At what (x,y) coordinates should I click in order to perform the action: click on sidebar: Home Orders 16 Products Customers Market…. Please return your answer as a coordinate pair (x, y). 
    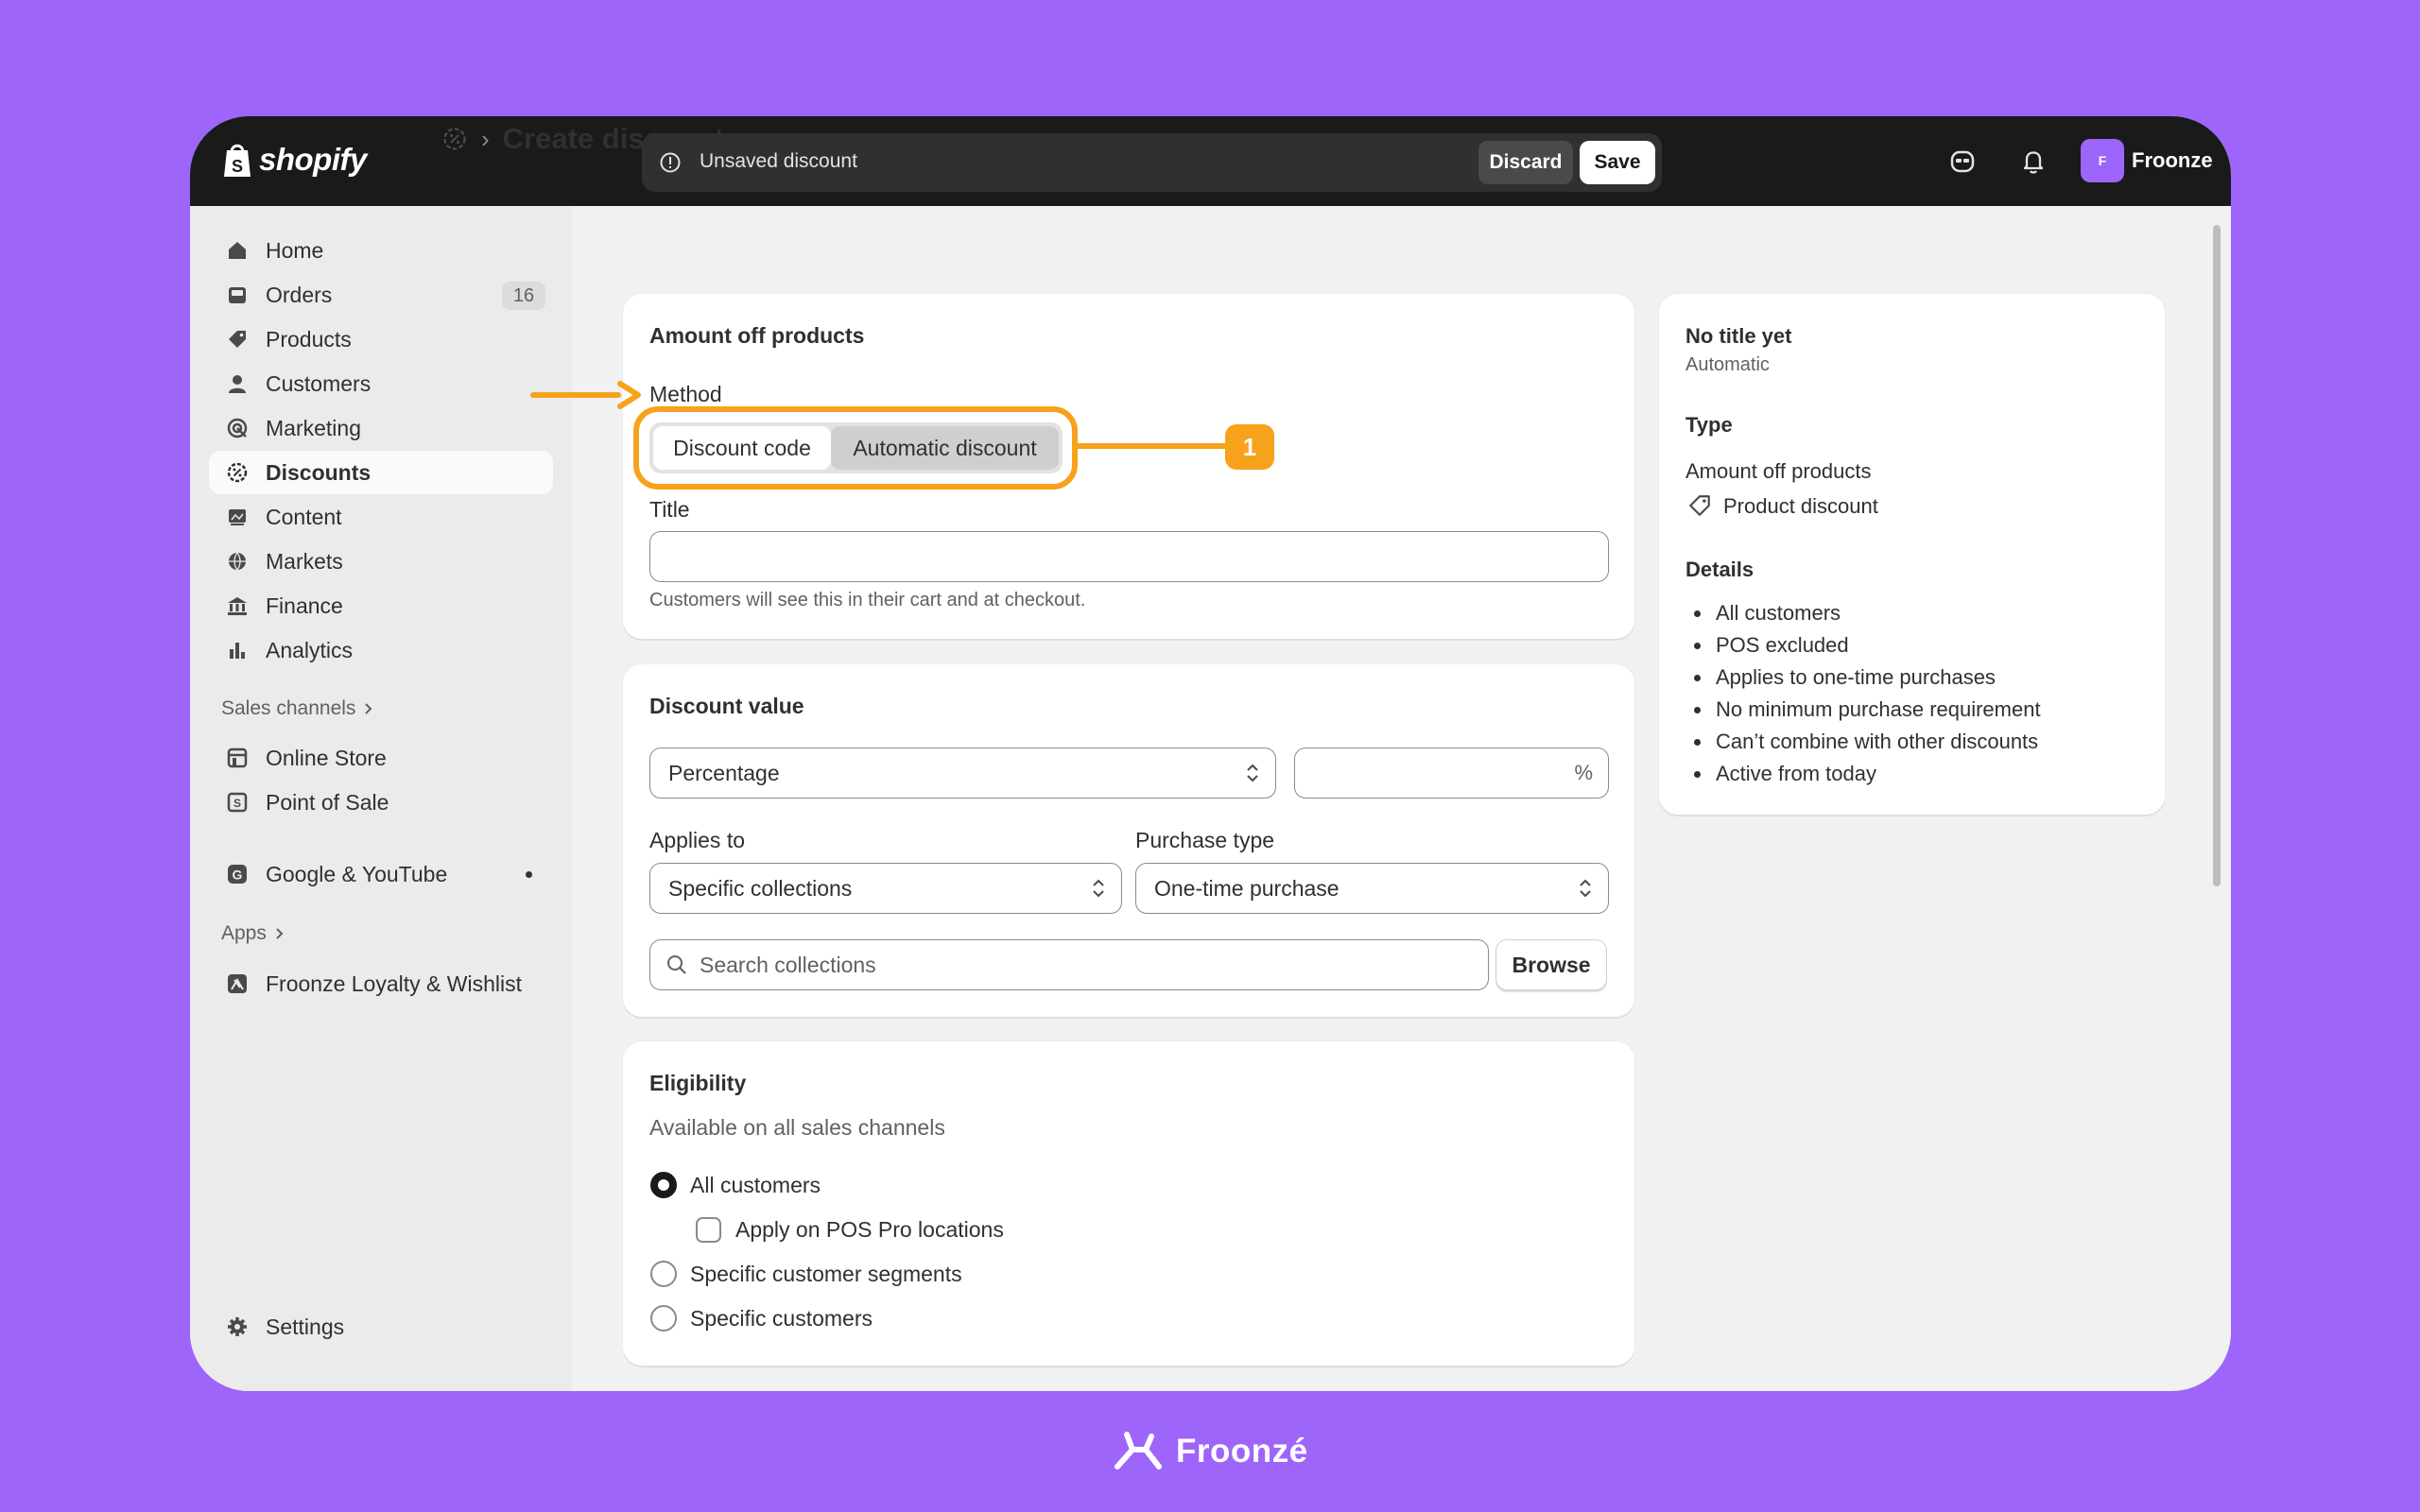
    Looking at the image, I should click on (381, 798).